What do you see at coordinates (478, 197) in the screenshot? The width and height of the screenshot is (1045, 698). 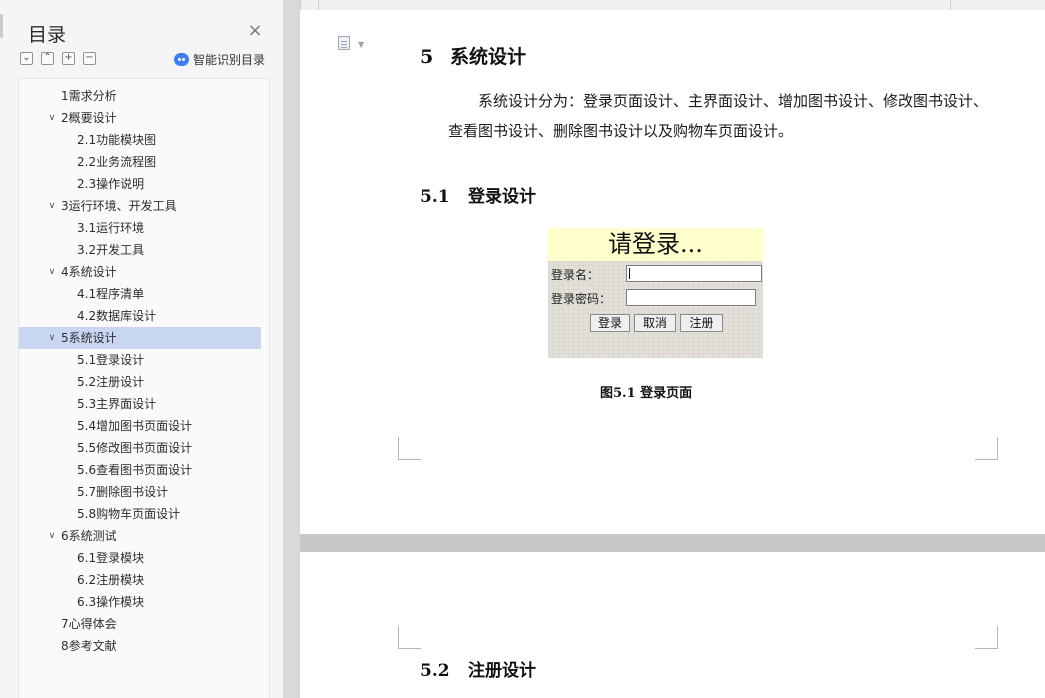 I see `heading-2: 5.1 登录设计` at bounding box center [478, 197].